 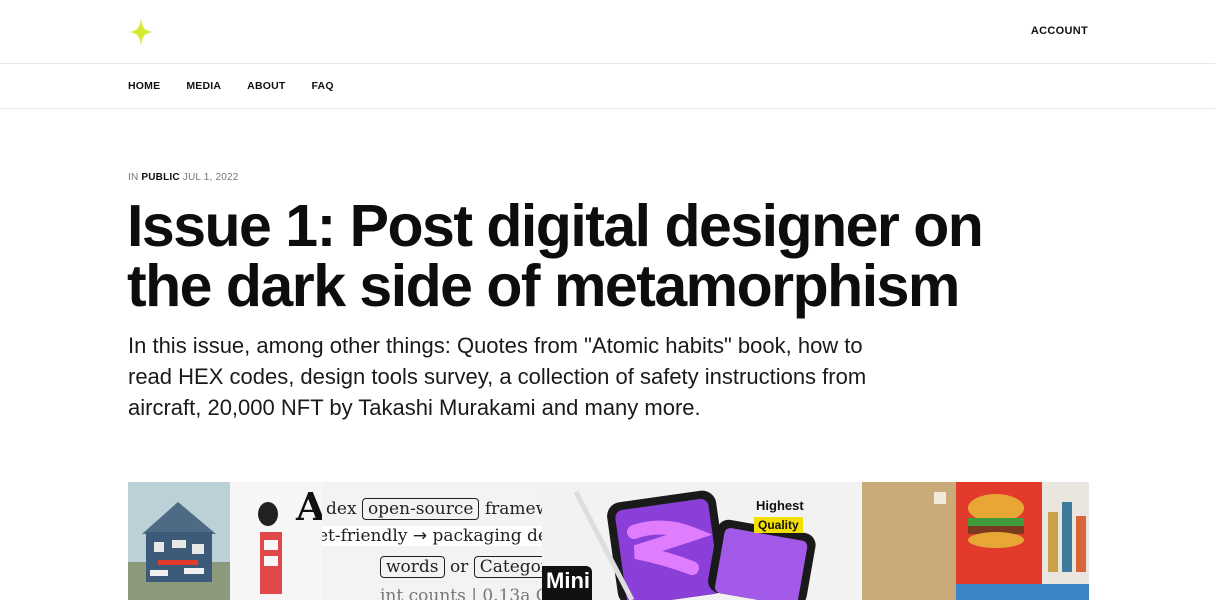 I want to click on typography-line-2: et-friendly → packaging dest, so click(x=432, y=536).